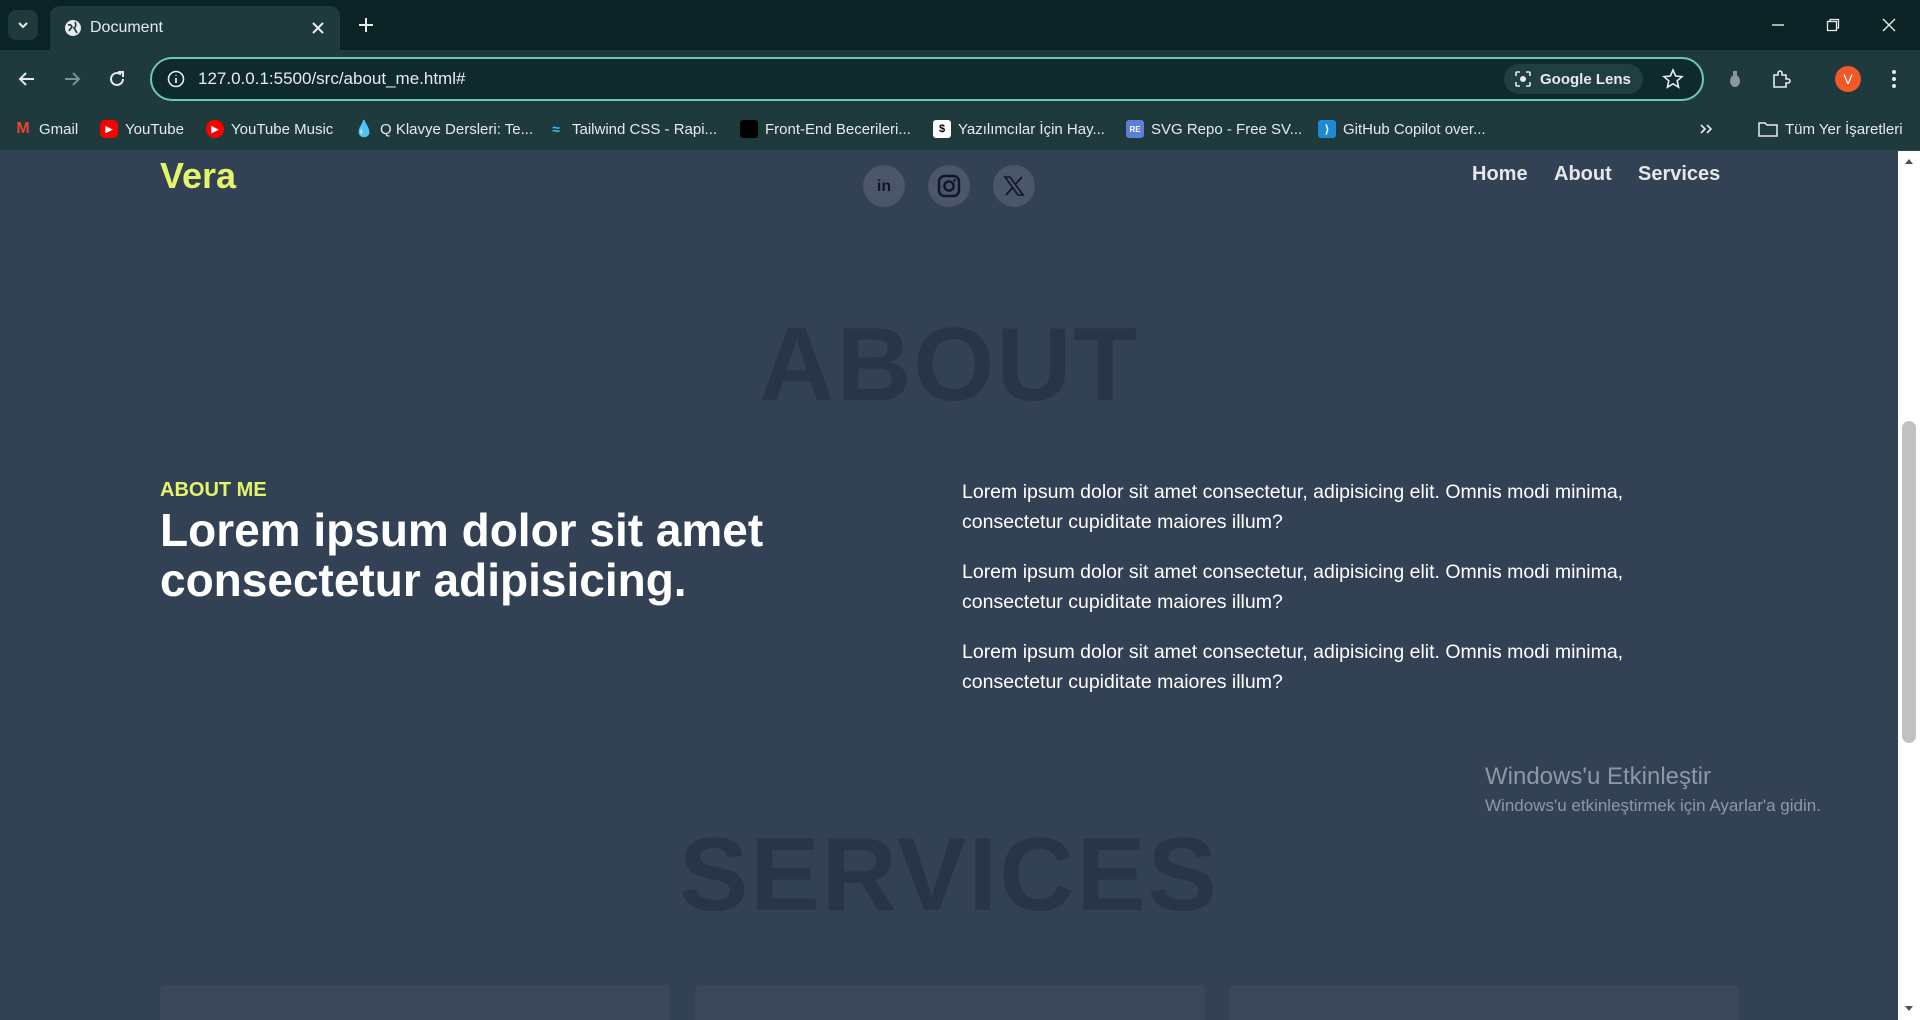 The width and height of the screenshot is (1920, 1020). I want to click on all-bookmarks-label: Tüm Yer İşaretleri, so click(1844, 129).